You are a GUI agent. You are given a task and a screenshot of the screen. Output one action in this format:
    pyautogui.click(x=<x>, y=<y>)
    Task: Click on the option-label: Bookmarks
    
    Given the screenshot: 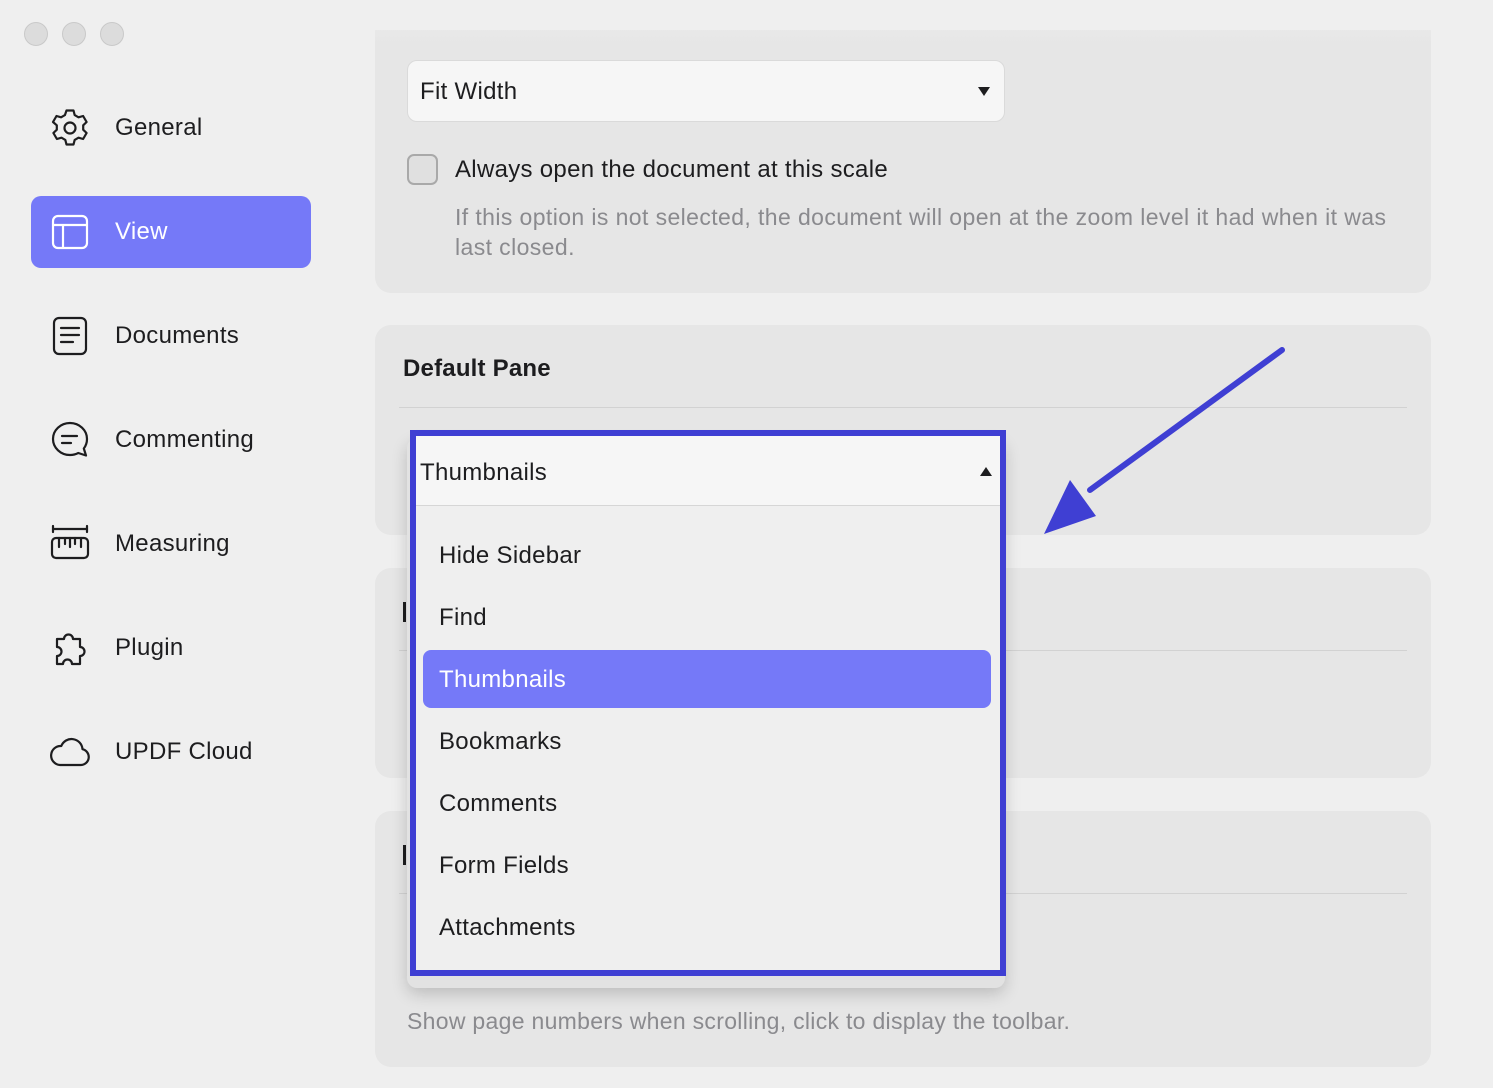 What is the action you would take?
    pyautogui.click(x=500, y=741)
    